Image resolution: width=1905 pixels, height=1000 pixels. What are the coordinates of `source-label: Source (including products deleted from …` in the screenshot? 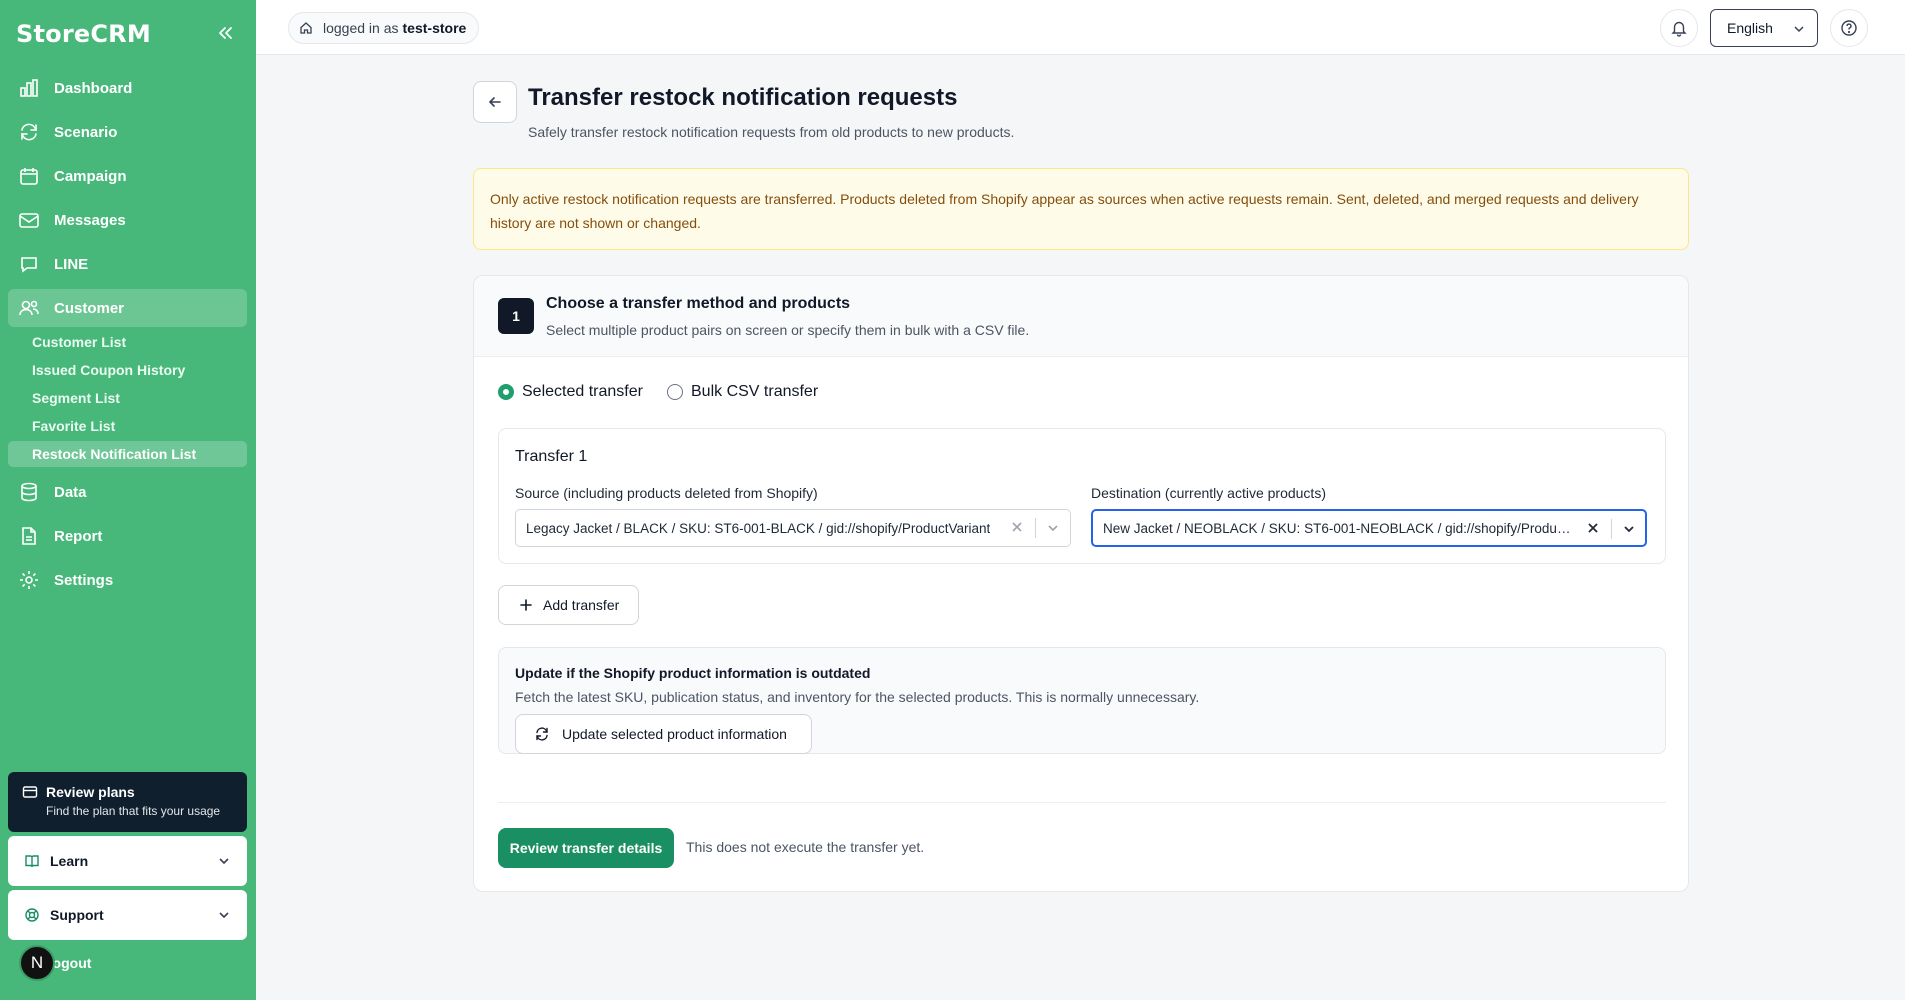 It's located at (666, 493).